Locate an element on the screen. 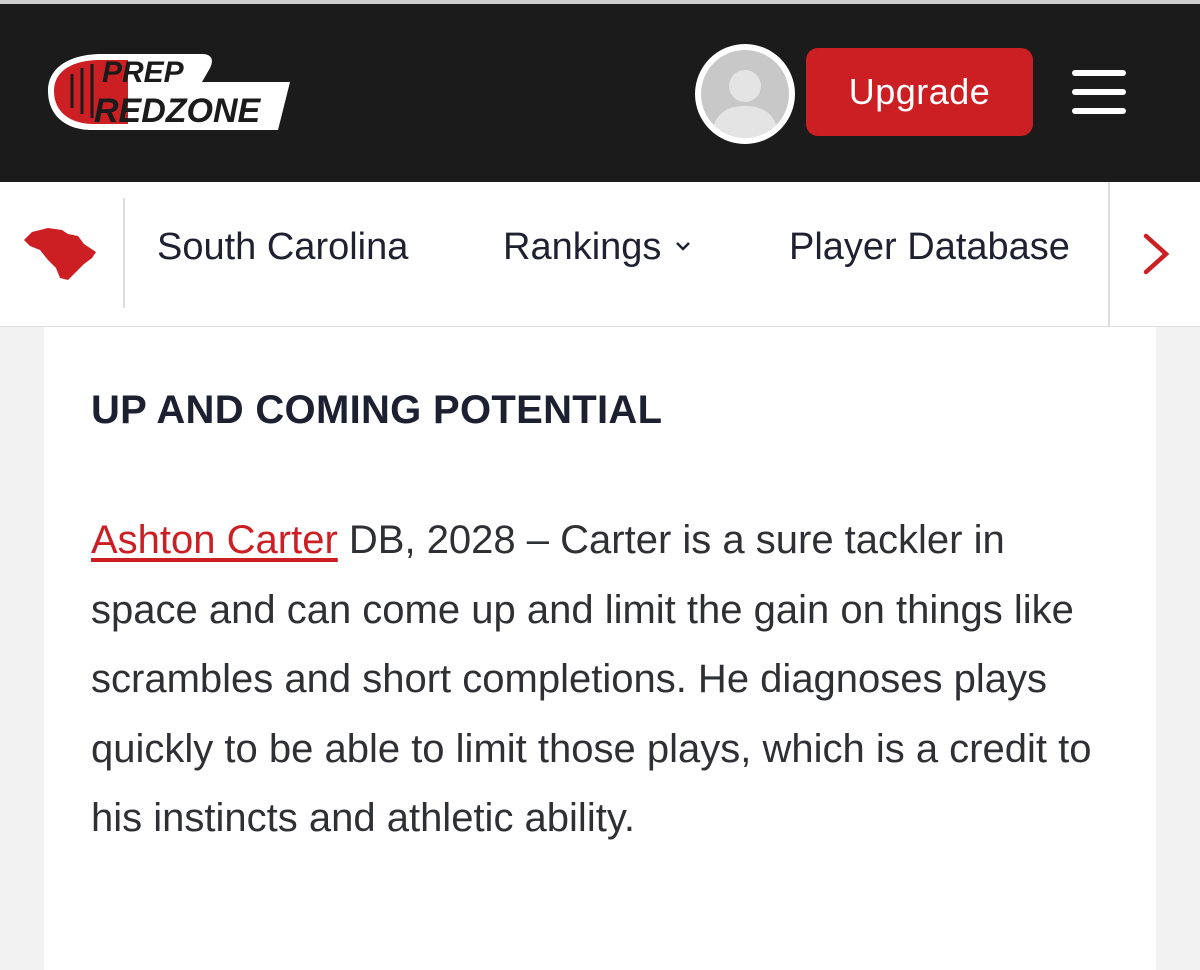  nav-item-player-database: Player Database is located at coordinates (929, 247).